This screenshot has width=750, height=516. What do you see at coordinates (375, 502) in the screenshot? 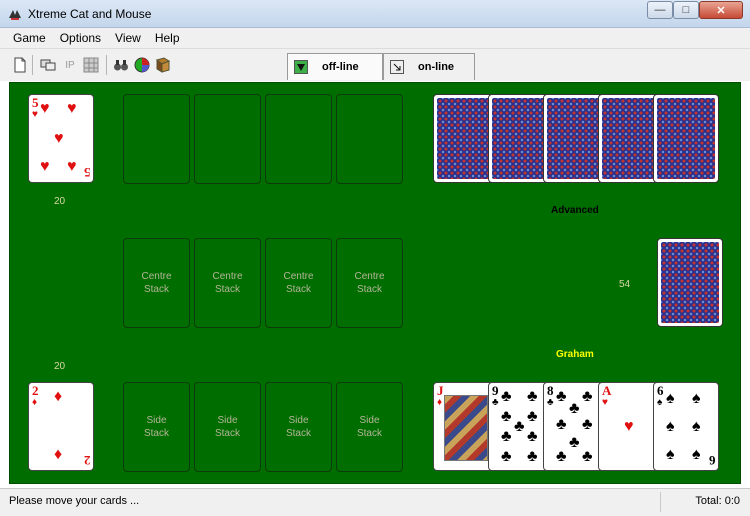
I see `status-bar: Please move your cards ... Total: 0:0` at bounding box center [375, 502].